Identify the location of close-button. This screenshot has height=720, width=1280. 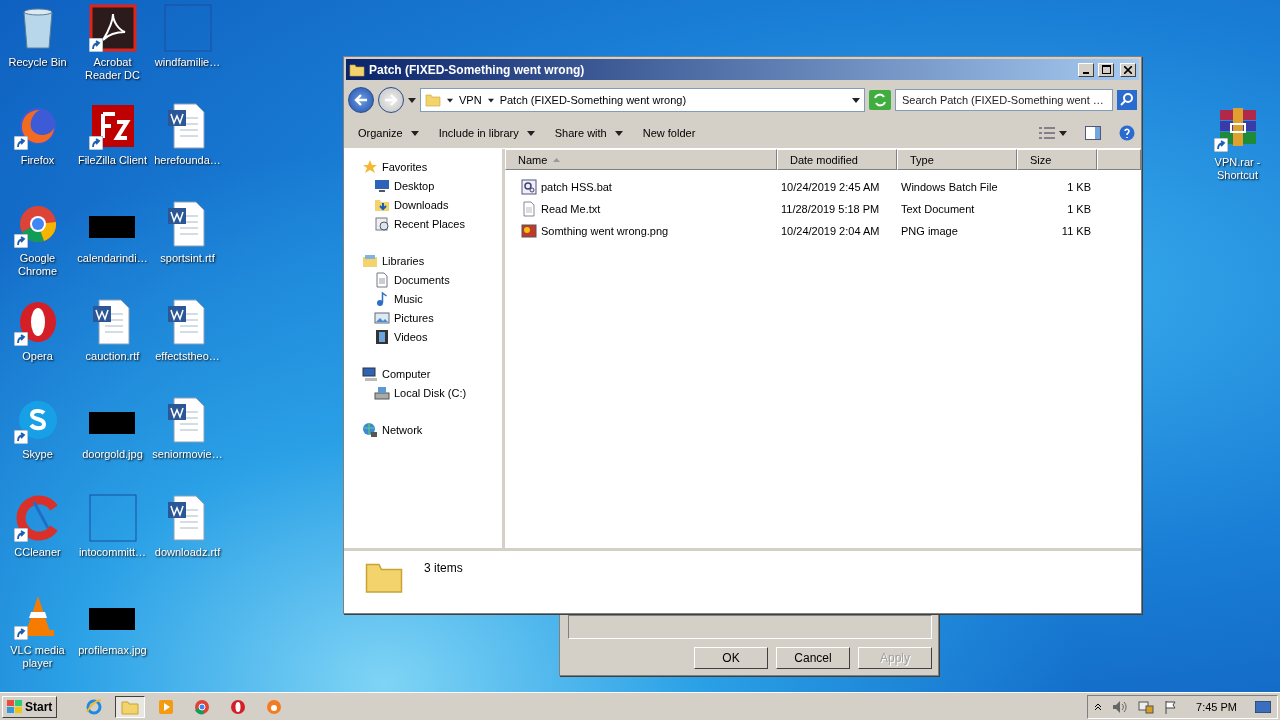
(1128, 69).